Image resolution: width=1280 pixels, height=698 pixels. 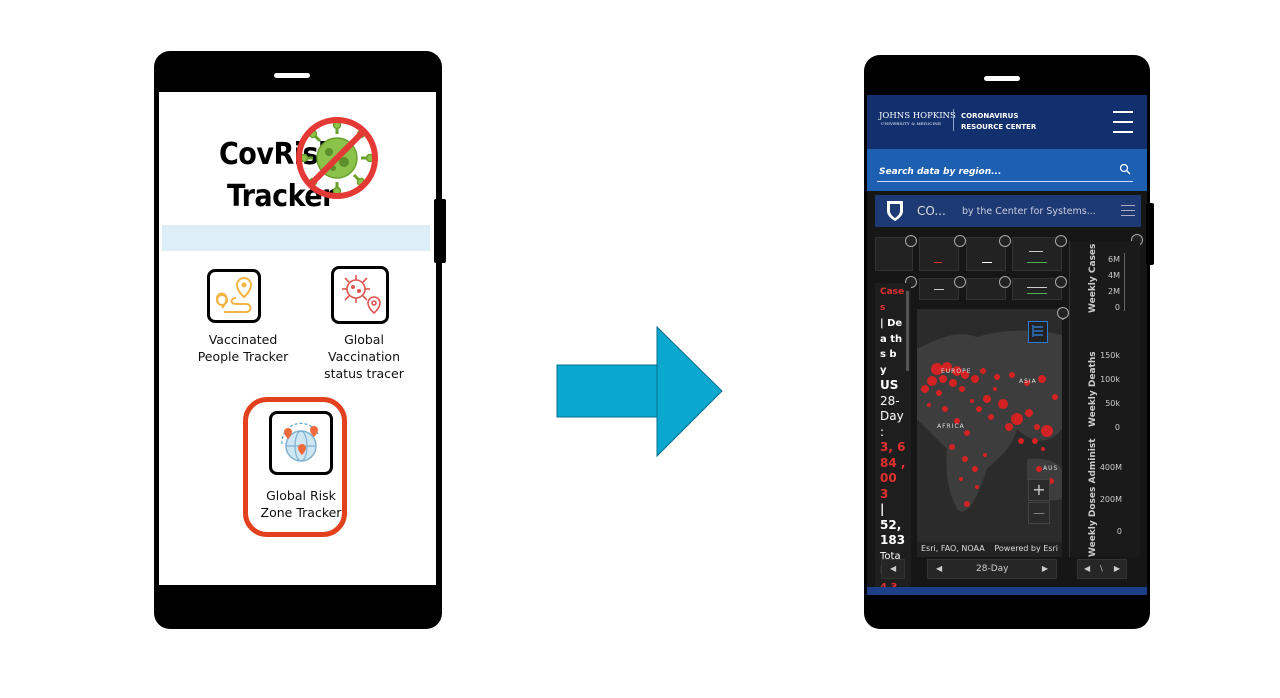 What do you see at coordinates (889, 385) in the screenshot?
I see `region-label: US` at bounding box center [889, 385].